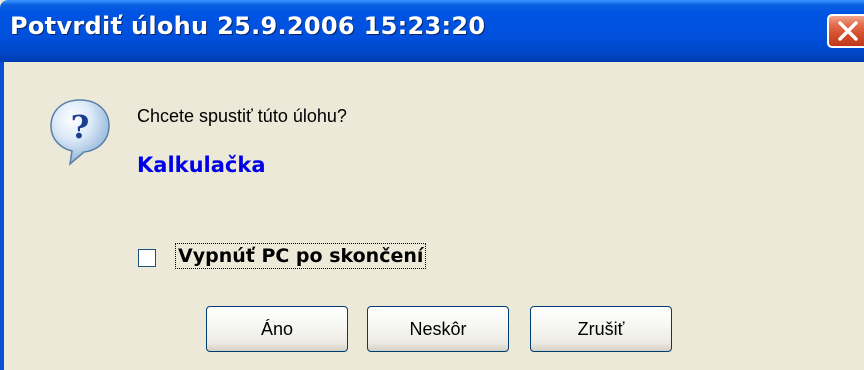  Describe the element at coordinates (201, 165) in the screenshot. I see `task-name: Kalkulačka` at that location.